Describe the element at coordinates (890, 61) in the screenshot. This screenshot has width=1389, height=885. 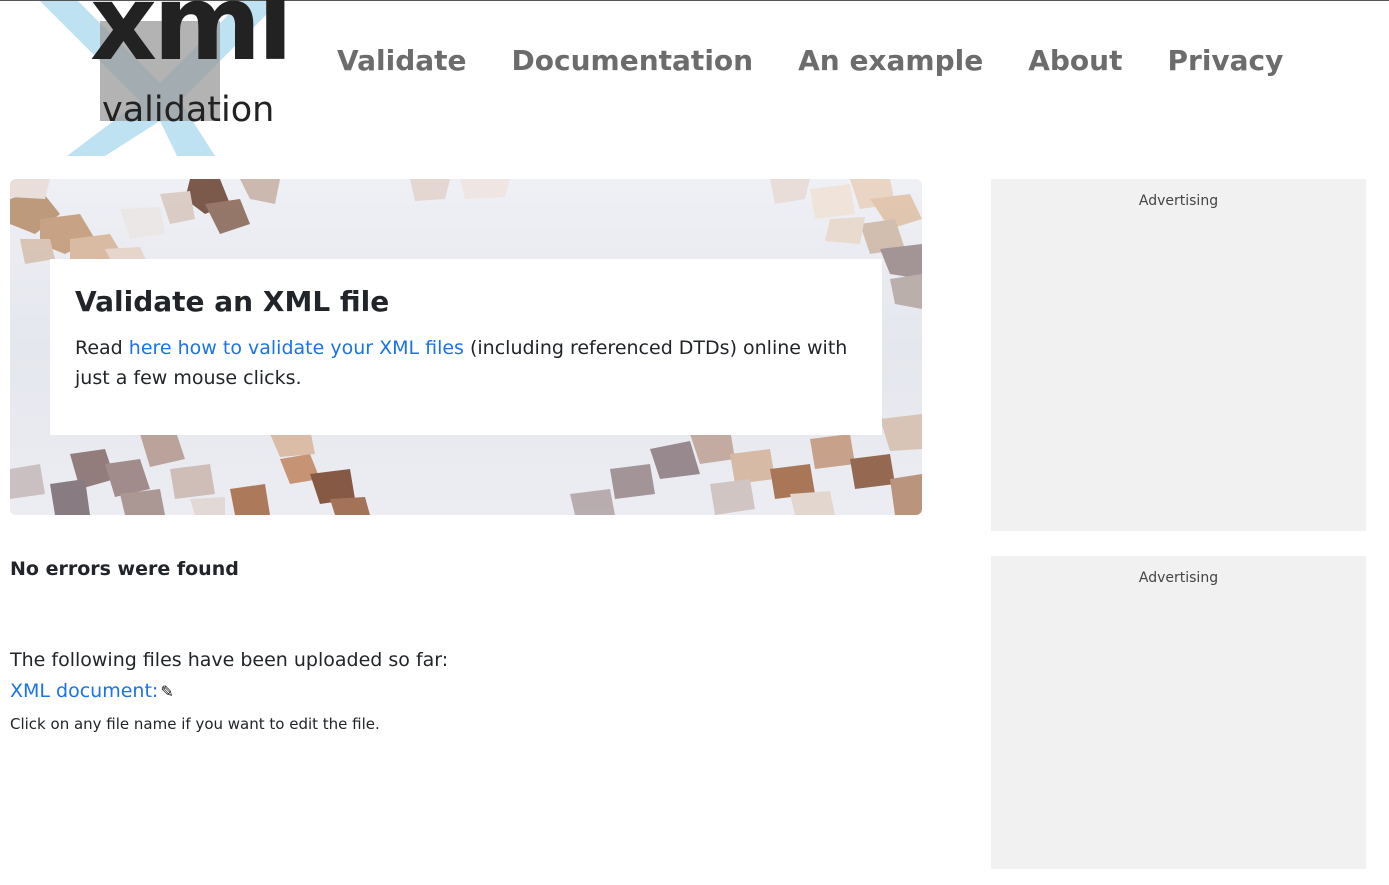
I see `nav-an-example: An example` at that location.